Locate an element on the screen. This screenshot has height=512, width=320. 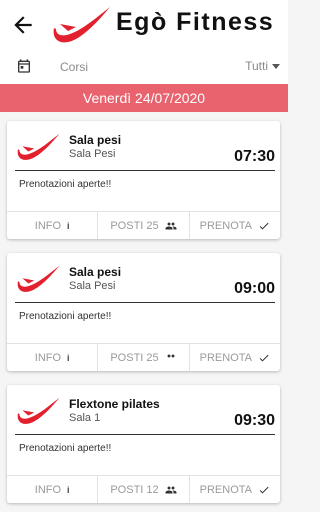
date-header: Venerdì 24/07/2020 is located at coordinates (144, 98).